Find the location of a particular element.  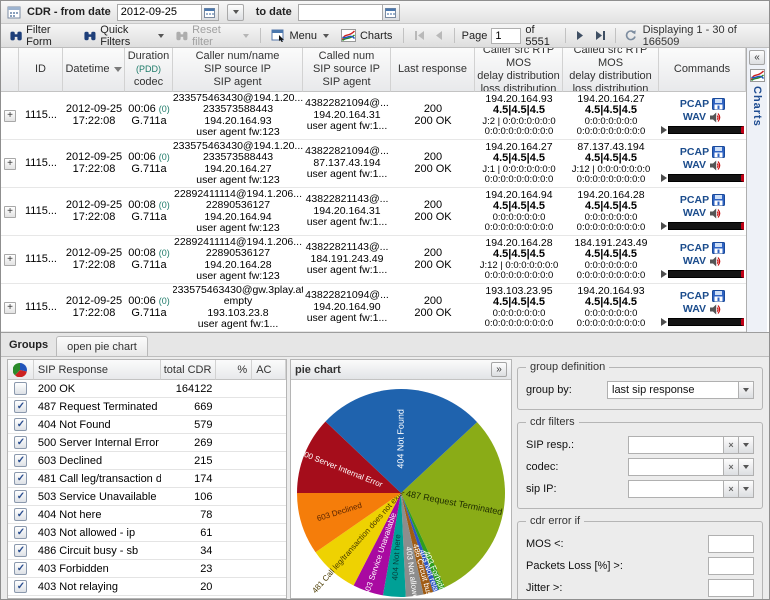

from-date-dropdown-button is located at coordinates (235, 12).